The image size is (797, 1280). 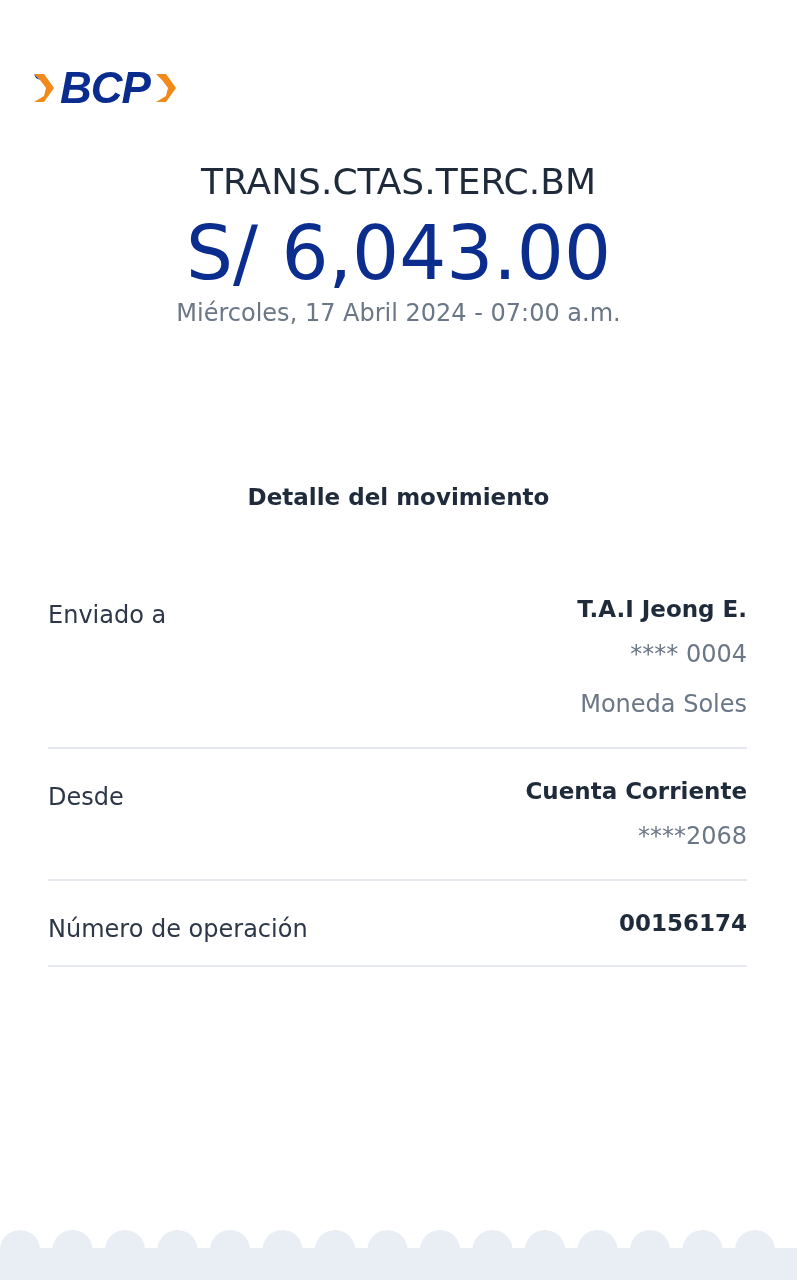 What do you see at coordinates (398, 313) in the screenshot?
I see `date-time: Miércoles, 17 Abril 2024 - 07:00 a.m.` at bounding box center [398, 313].